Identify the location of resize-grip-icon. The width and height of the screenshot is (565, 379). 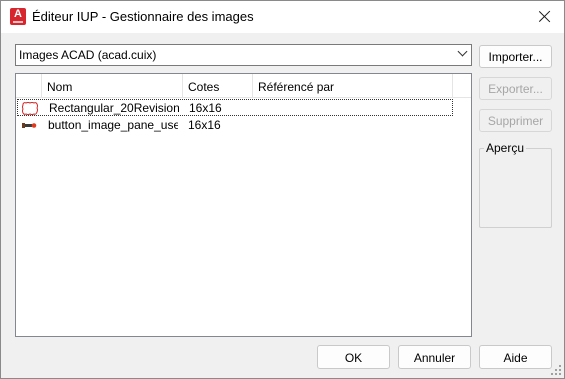
(556, 370).